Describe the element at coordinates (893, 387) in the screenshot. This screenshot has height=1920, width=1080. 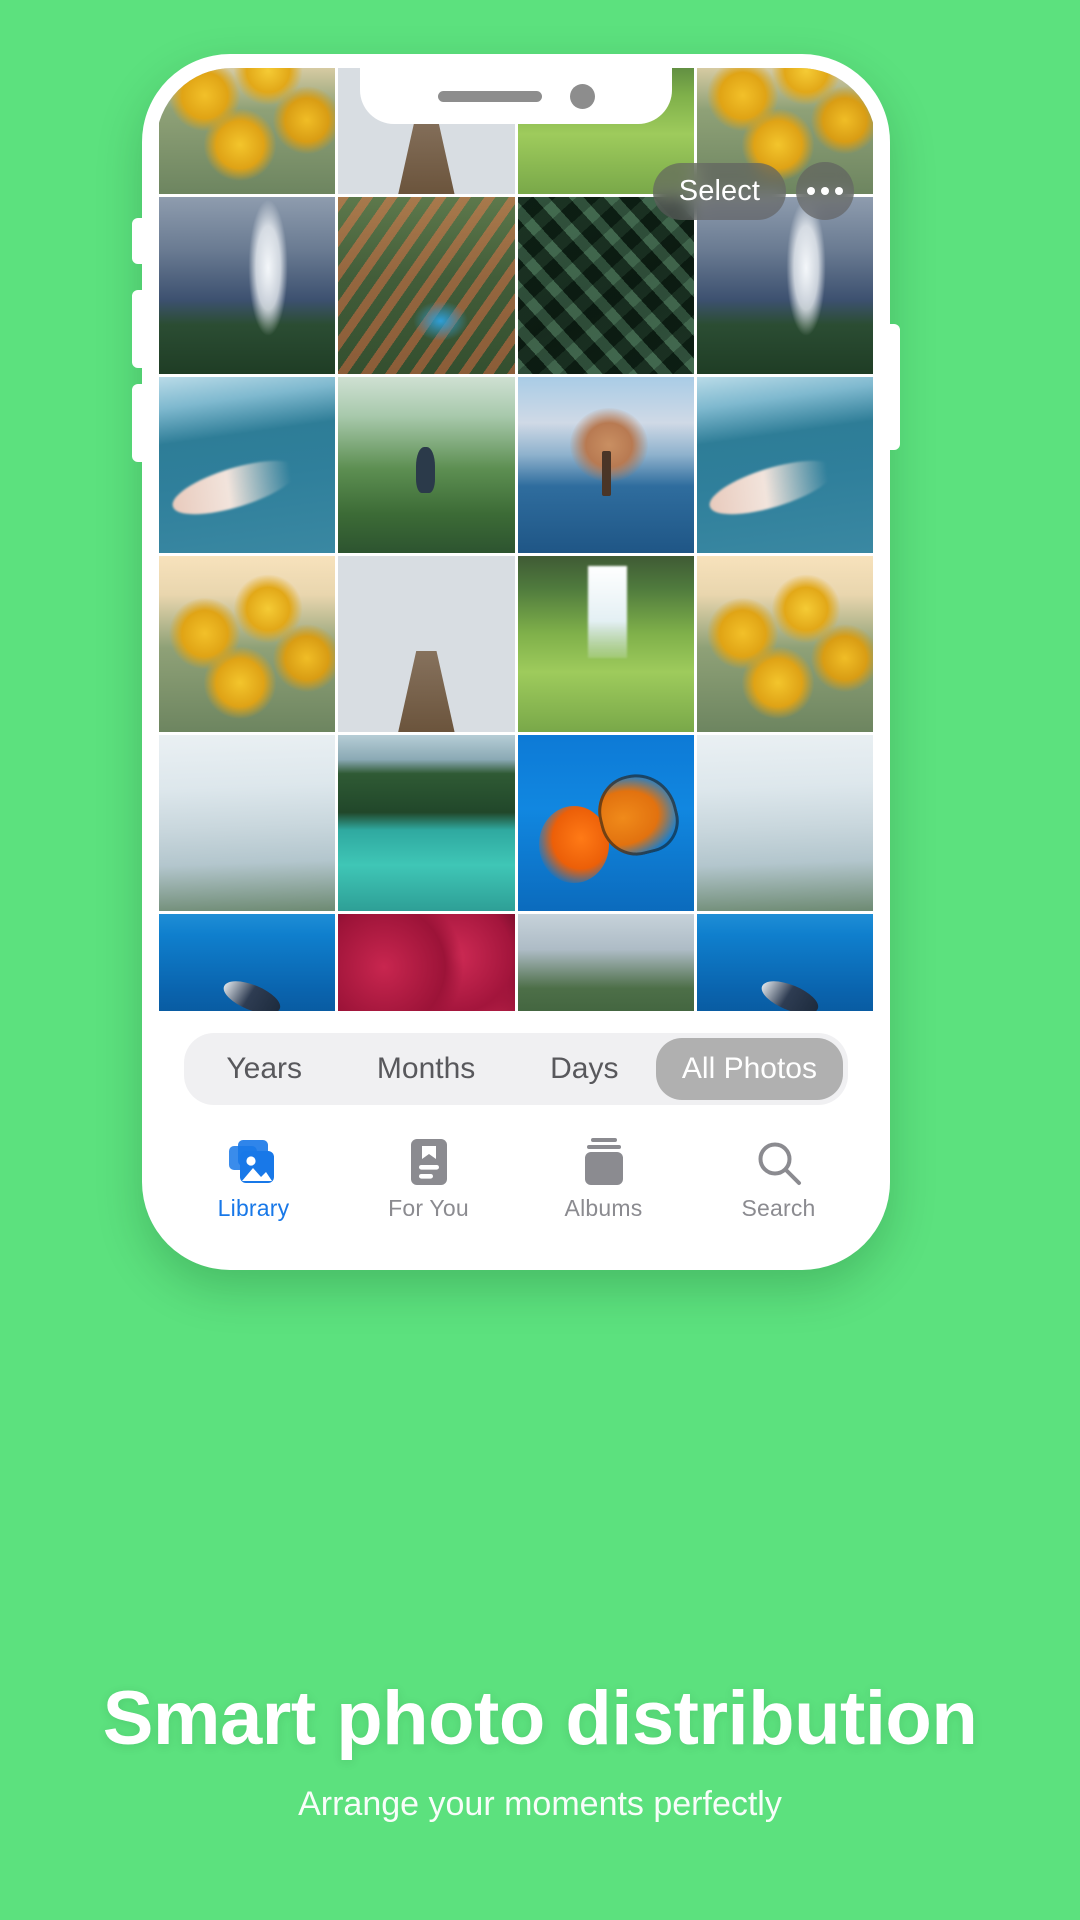
I see `power-button` at that location.